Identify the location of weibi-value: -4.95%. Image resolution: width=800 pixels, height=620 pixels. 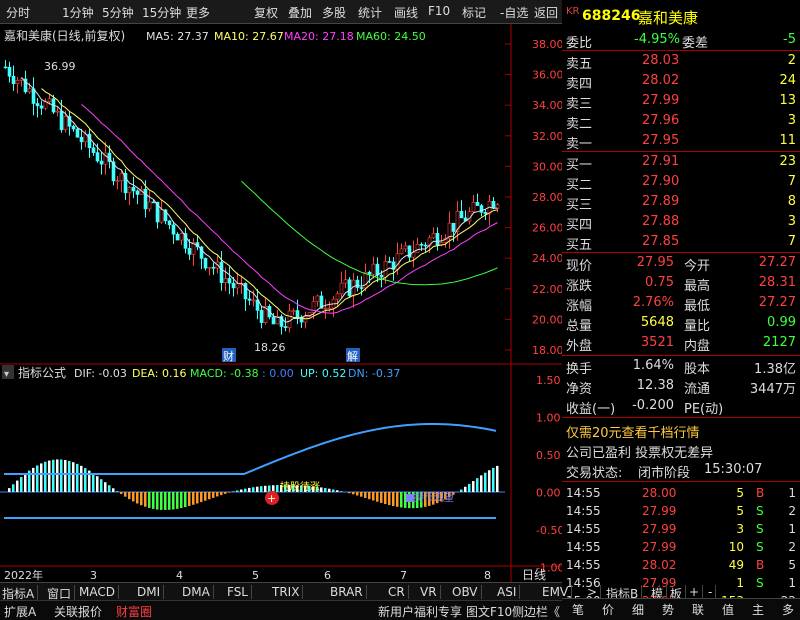
(657, 39).